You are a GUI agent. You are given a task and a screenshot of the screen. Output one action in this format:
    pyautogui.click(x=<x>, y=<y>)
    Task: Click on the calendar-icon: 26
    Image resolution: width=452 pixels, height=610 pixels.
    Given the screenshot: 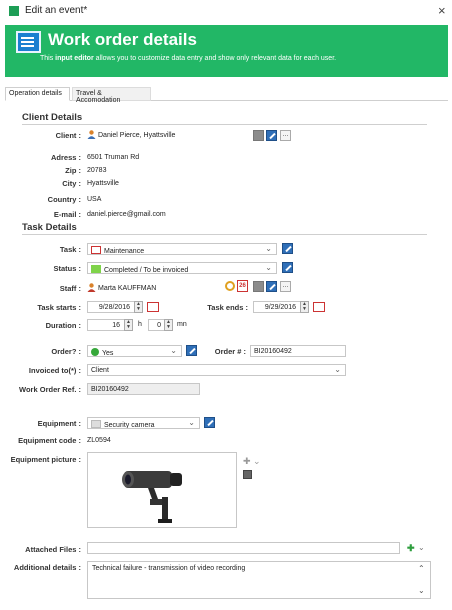 What is the action you would take?
    pyautogui.click(x=242, y=286)
    